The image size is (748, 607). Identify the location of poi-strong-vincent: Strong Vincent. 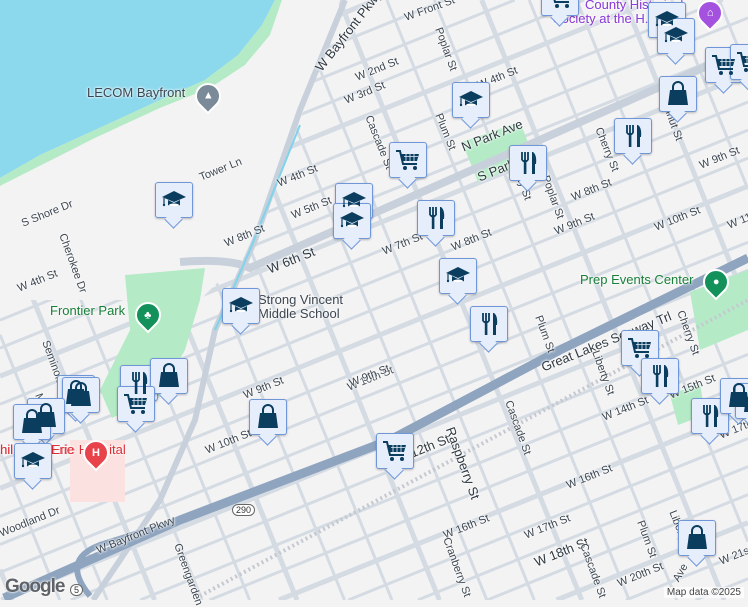
(300, 300).